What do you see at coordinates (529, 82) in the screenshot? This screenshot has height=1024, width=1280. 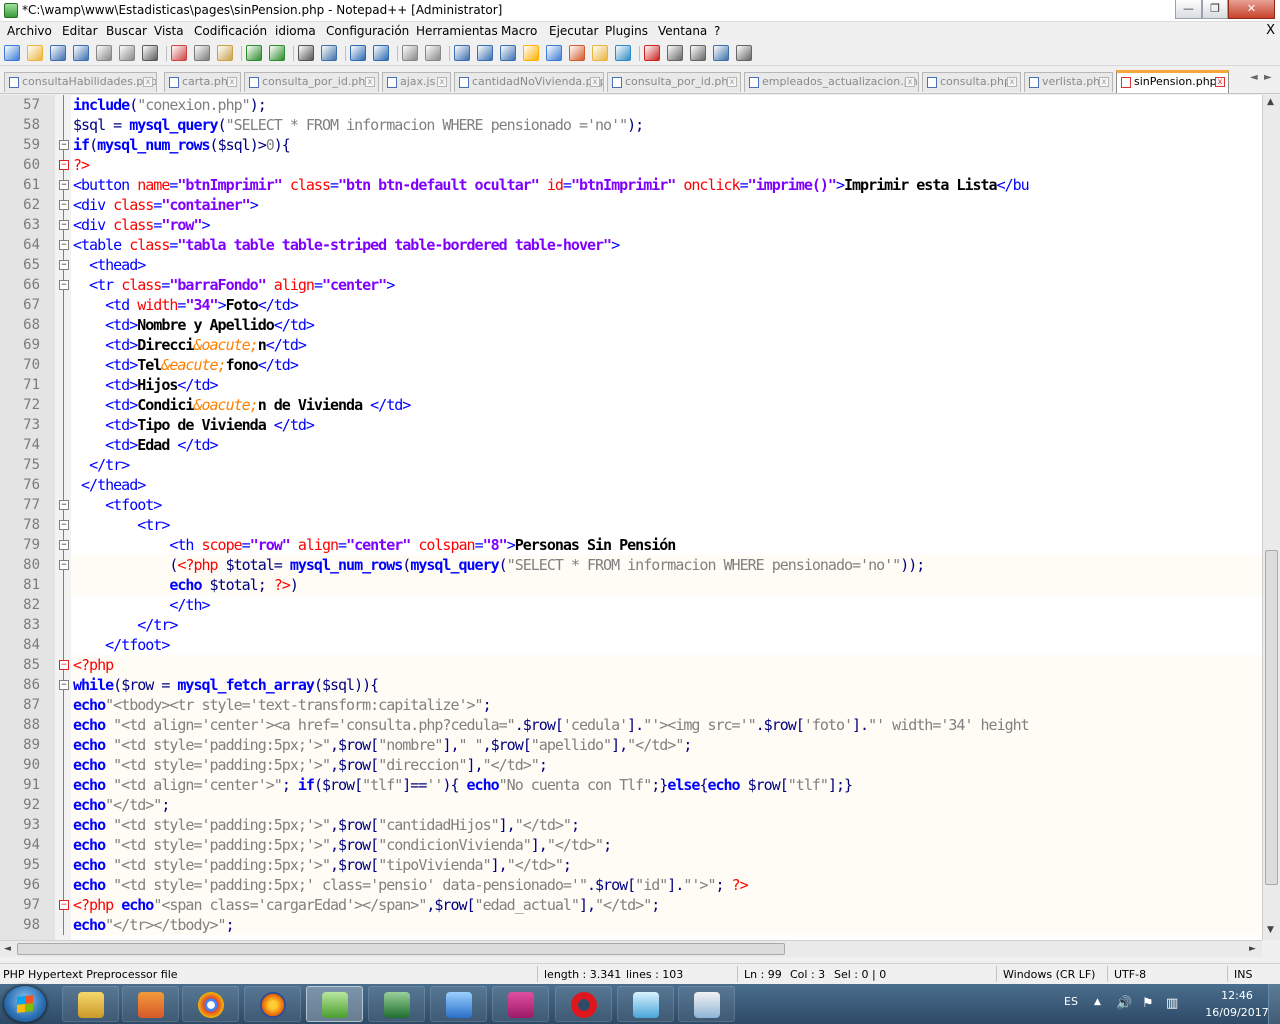 I see `tab-4: cantidadNoVivienda.php x` at bounding box center [529, 82].